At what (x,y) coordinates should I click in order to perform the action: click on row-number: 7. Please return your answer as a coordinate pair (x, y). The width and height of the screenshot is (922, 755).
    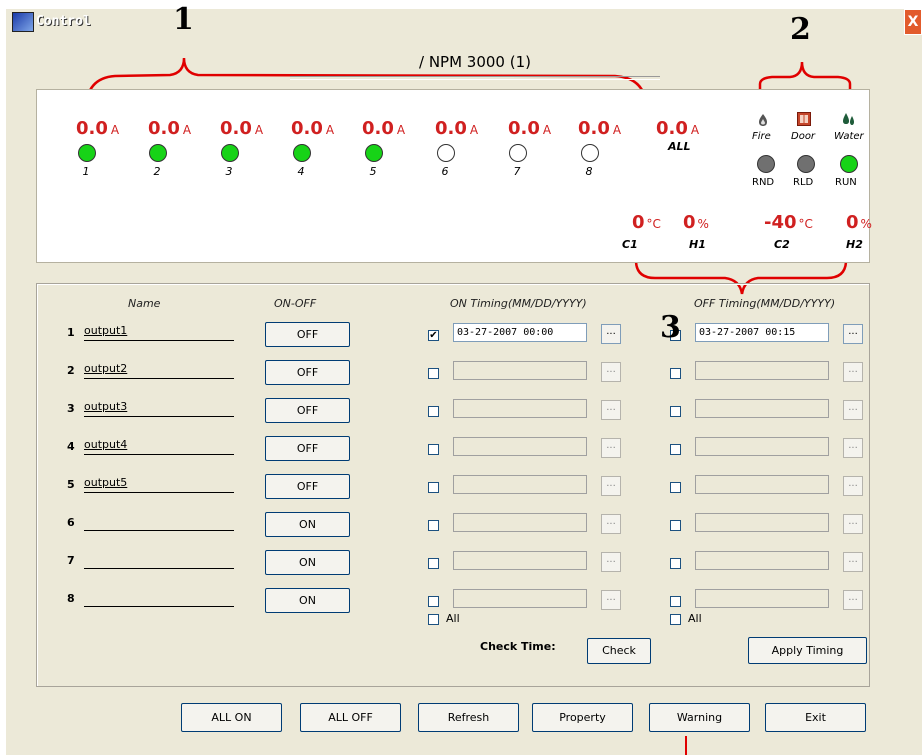
    Looking at the image, I should click on (71, 560).